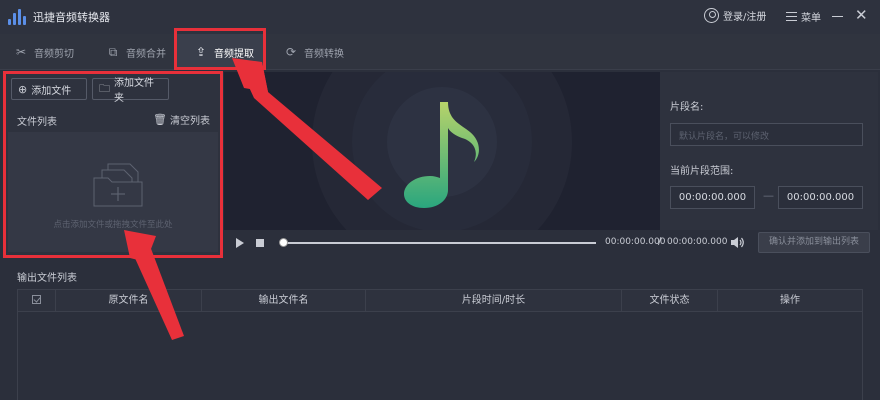  I want to click on tab-label: 音频合并, so click(146, 54).